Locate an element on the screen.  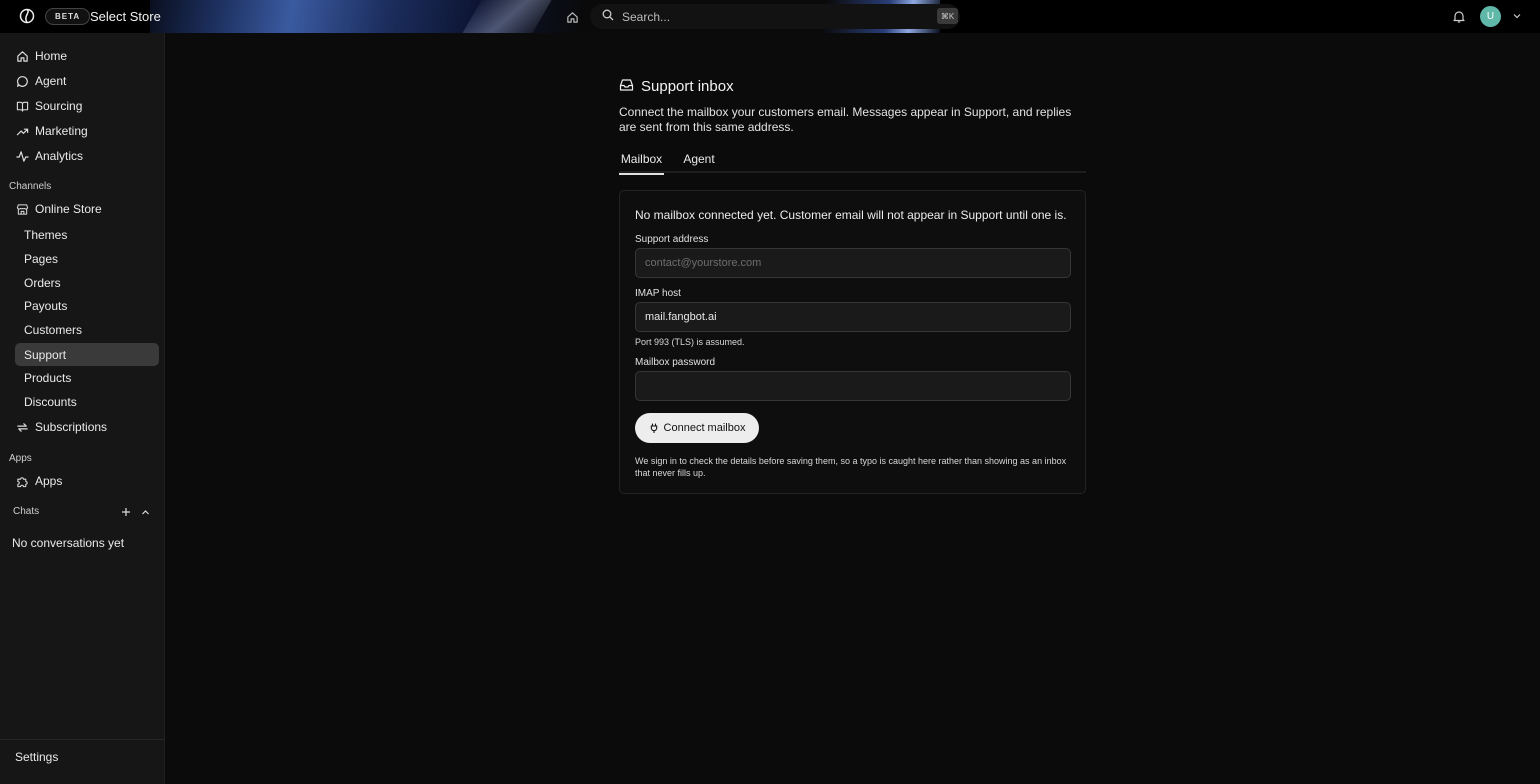
sidebar-item-marketing: Marketing is located at coordinates (83, 131).